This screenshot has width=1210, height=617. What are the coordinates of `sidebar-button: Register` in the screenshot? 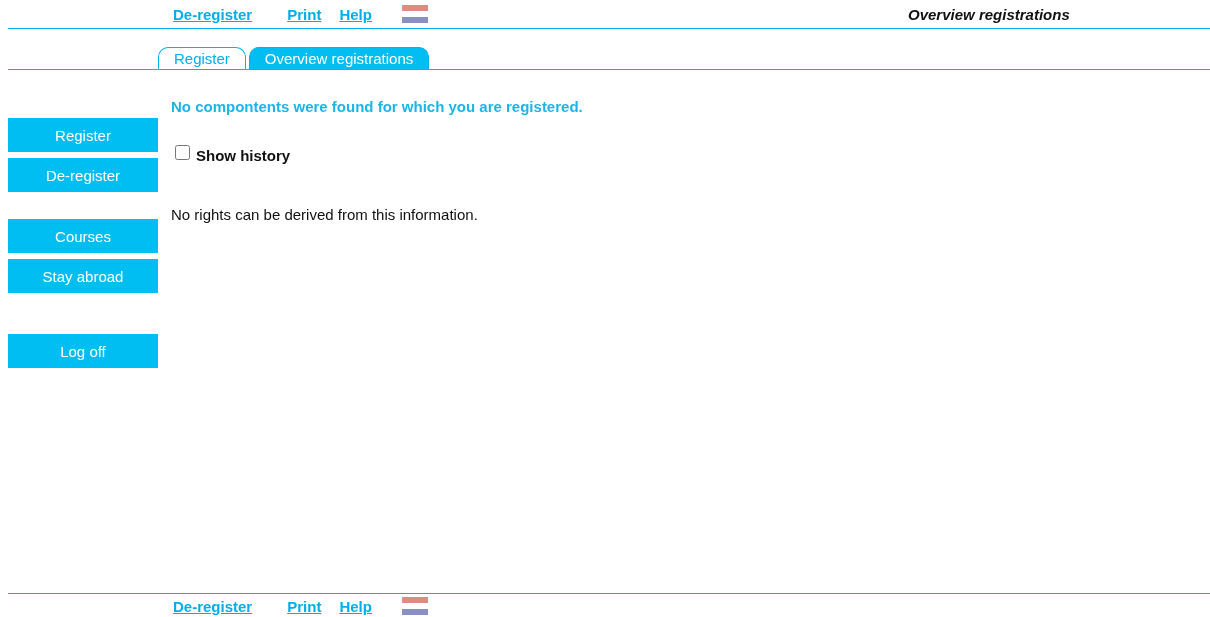 It's located at (83, 135).